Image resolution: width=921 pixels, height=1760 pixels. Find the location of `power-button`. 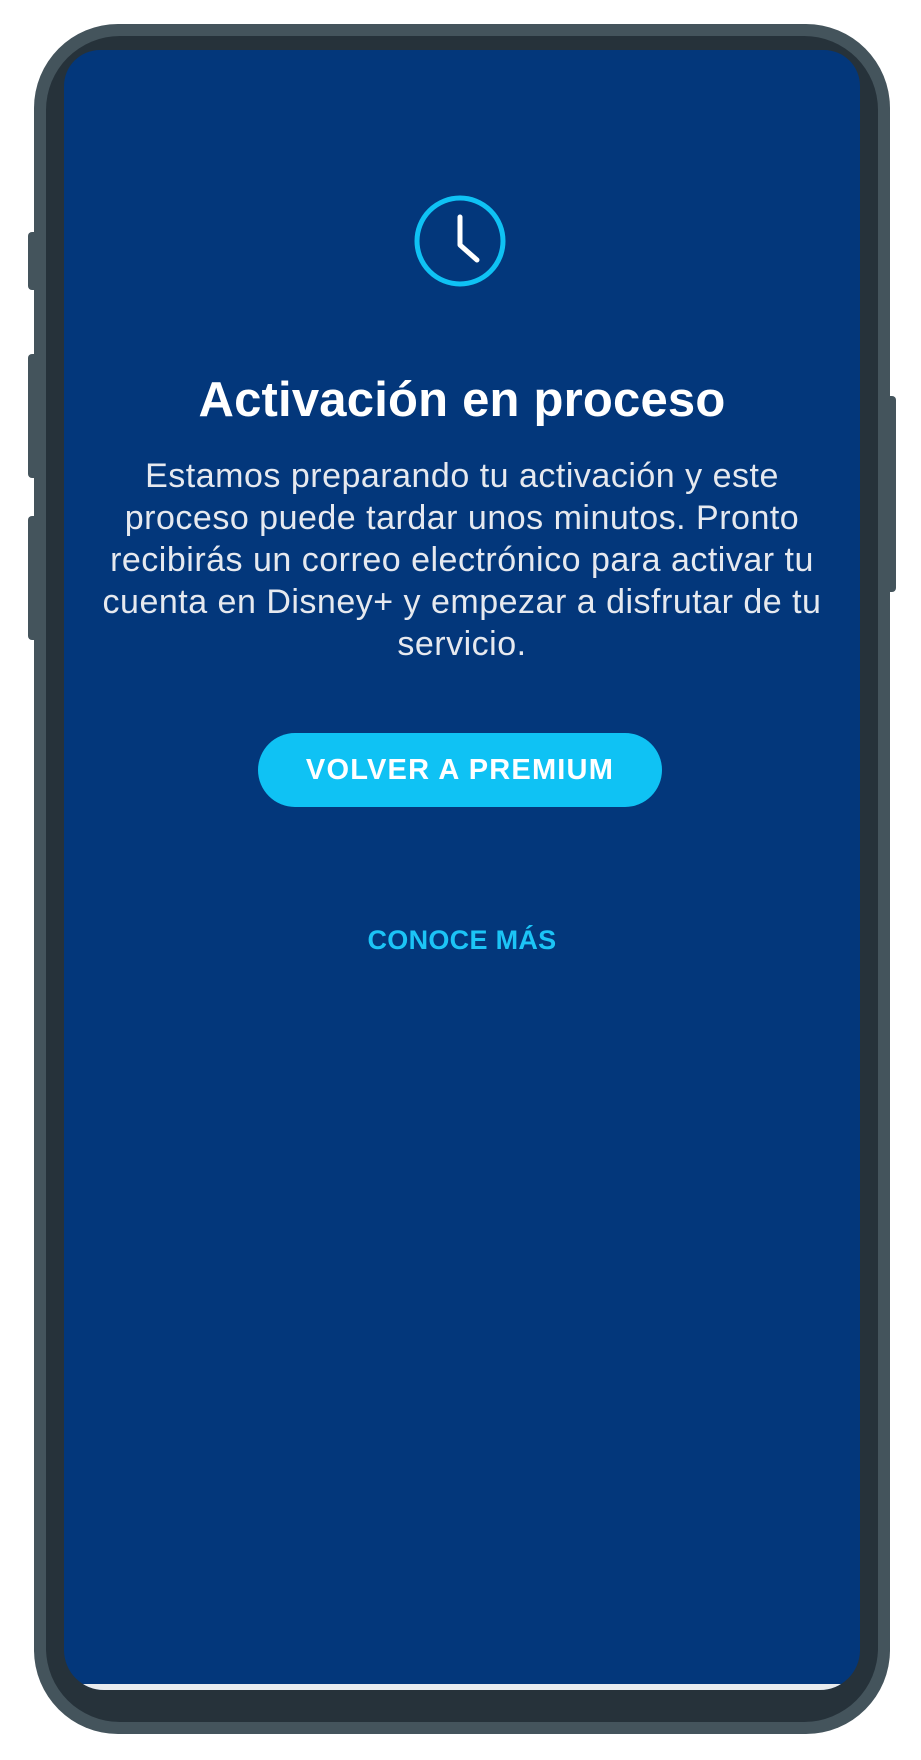

power-button is located at coordinates (890, 494).